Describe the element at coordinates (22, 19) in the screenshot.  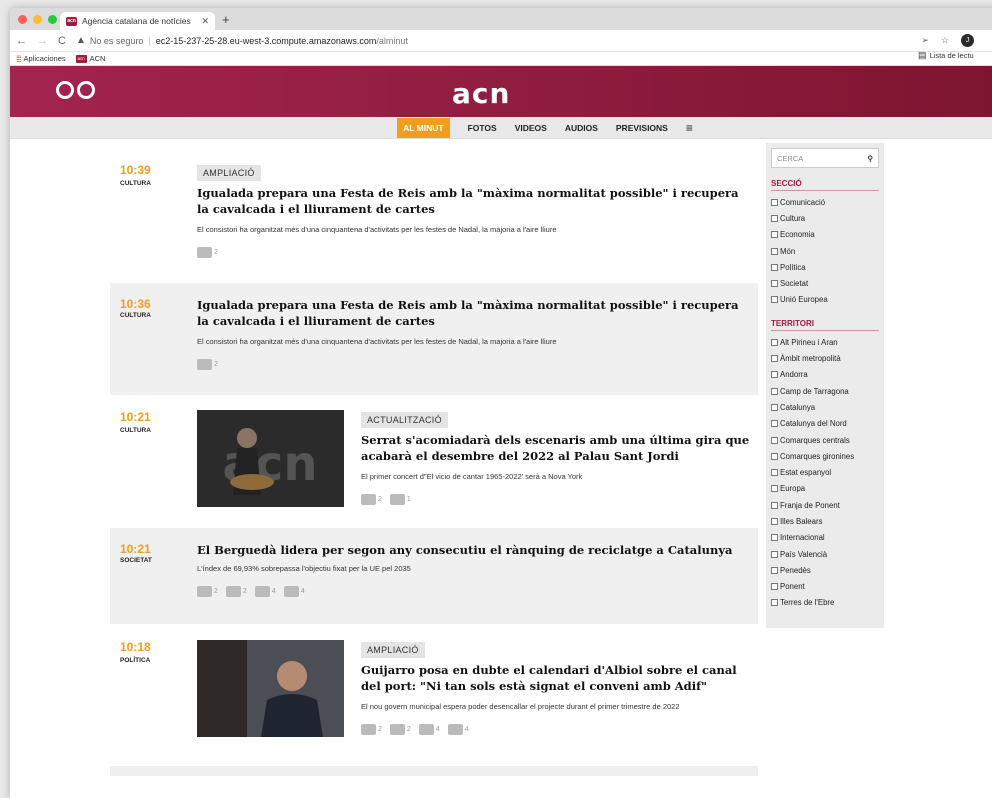
I see `close-window-button` at that location.